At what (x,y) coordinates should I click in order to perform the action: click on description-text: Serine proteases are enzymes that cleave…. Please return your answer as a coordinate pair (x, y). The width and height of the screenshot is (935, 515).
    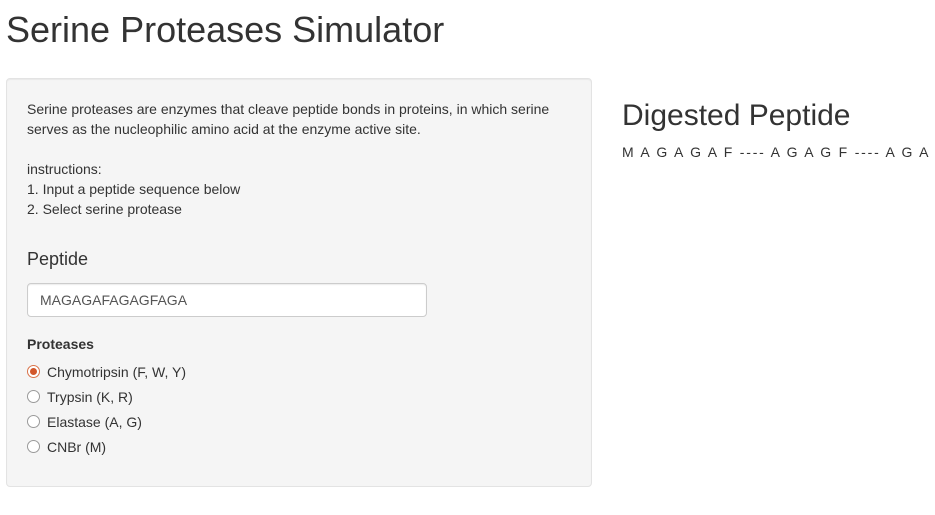
    Looking at the image, I should click on (302, 159).